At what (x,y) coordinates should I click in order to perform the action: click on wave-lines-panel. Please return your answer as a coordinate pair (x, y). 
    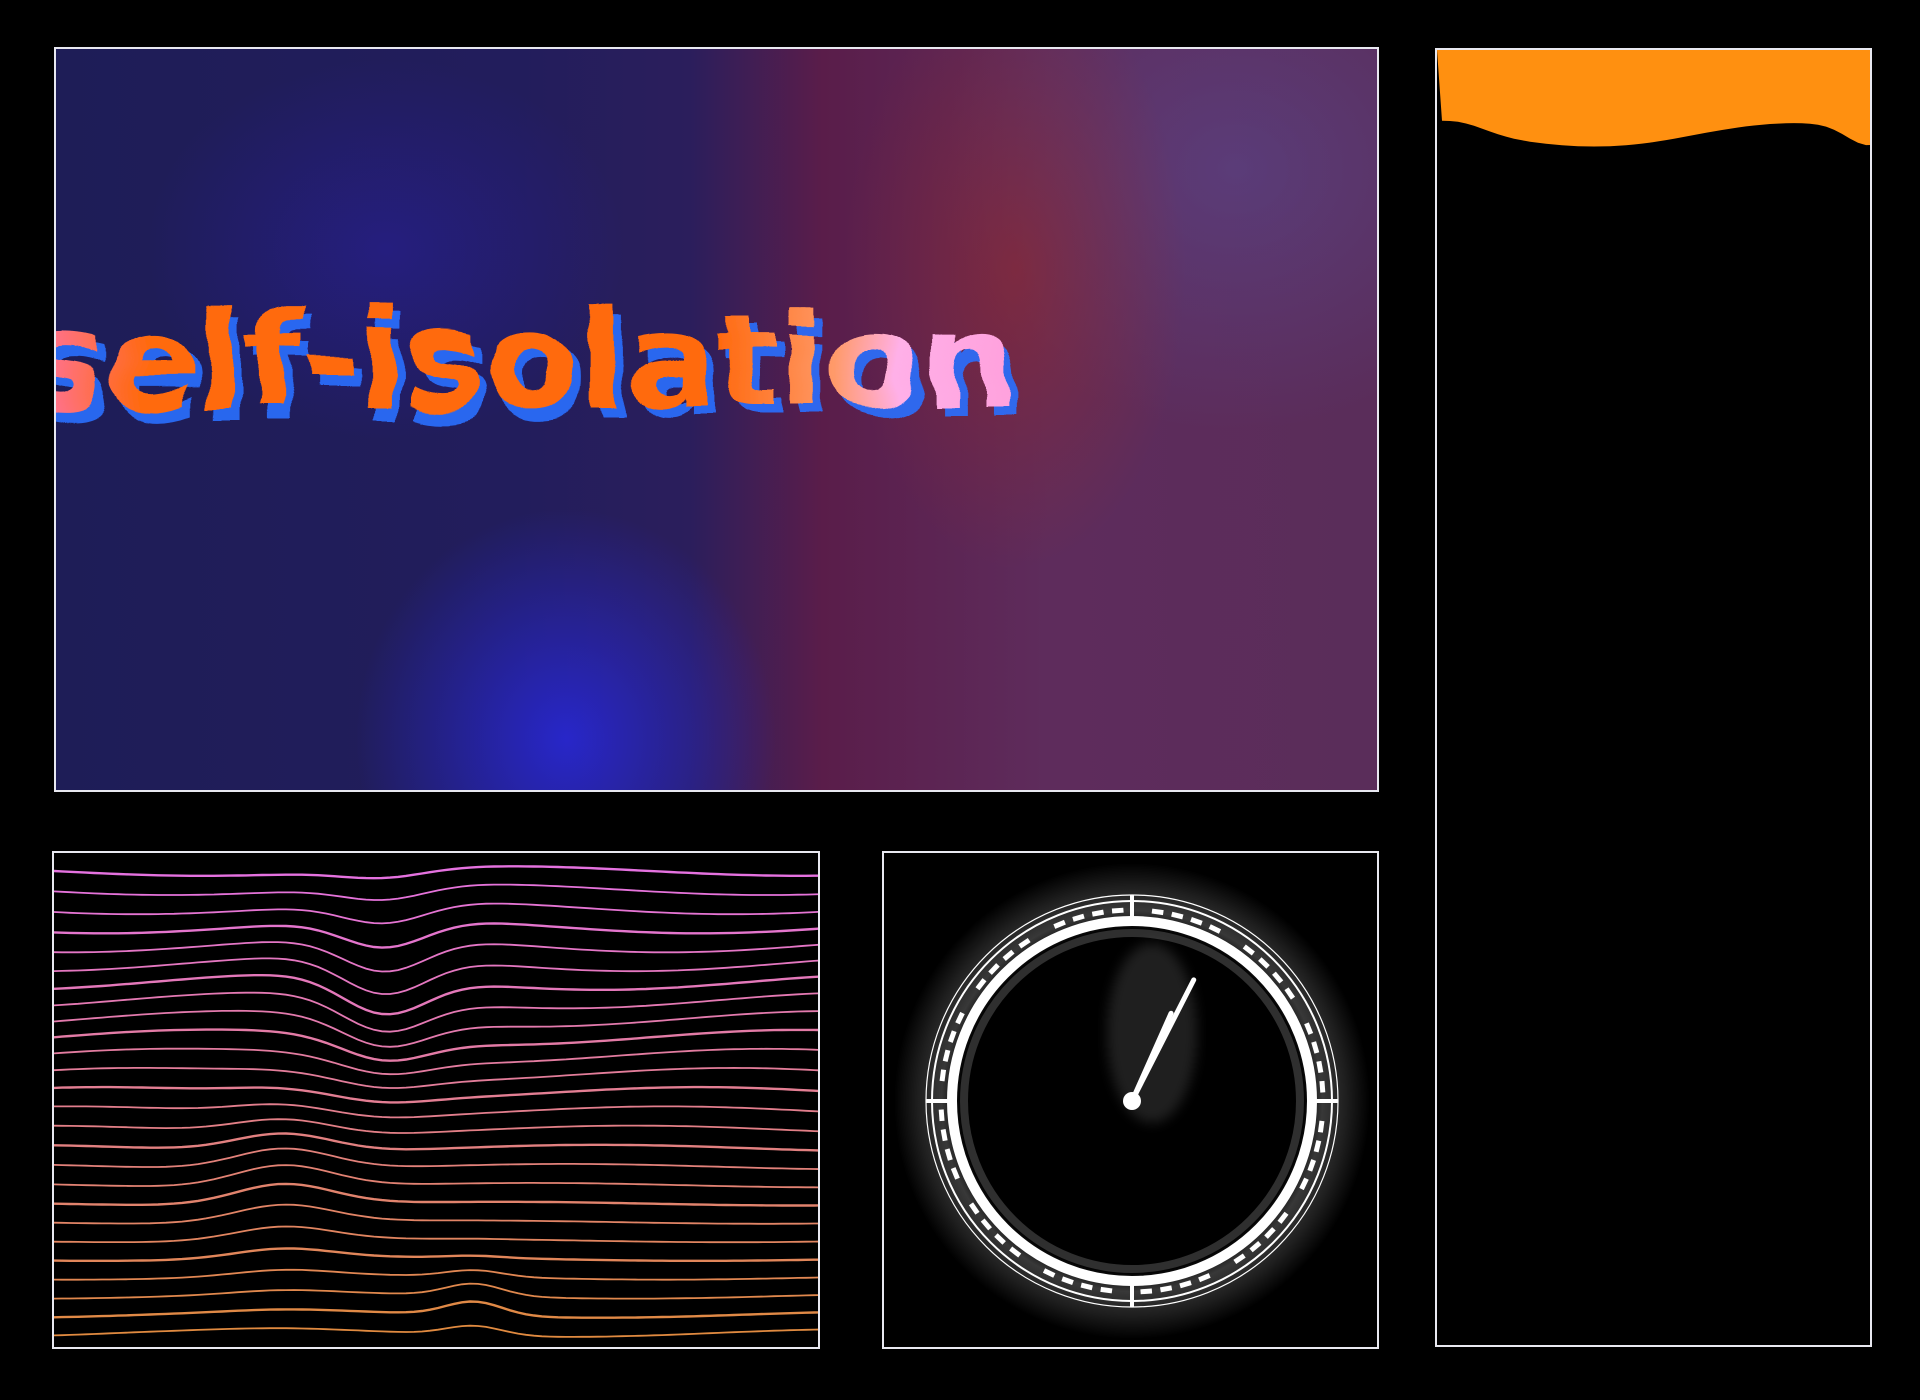
    Looking at the image, I should click on (436, 1100).